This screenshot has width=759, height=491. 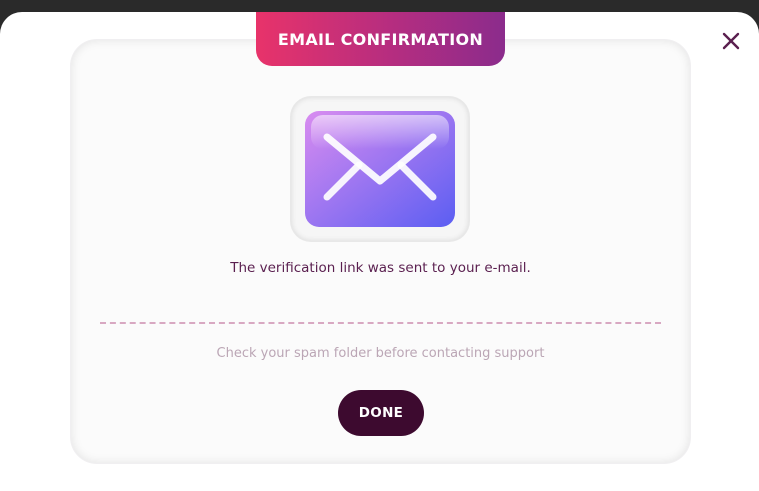 I want to click on close-button, so click(x=731, y=41).